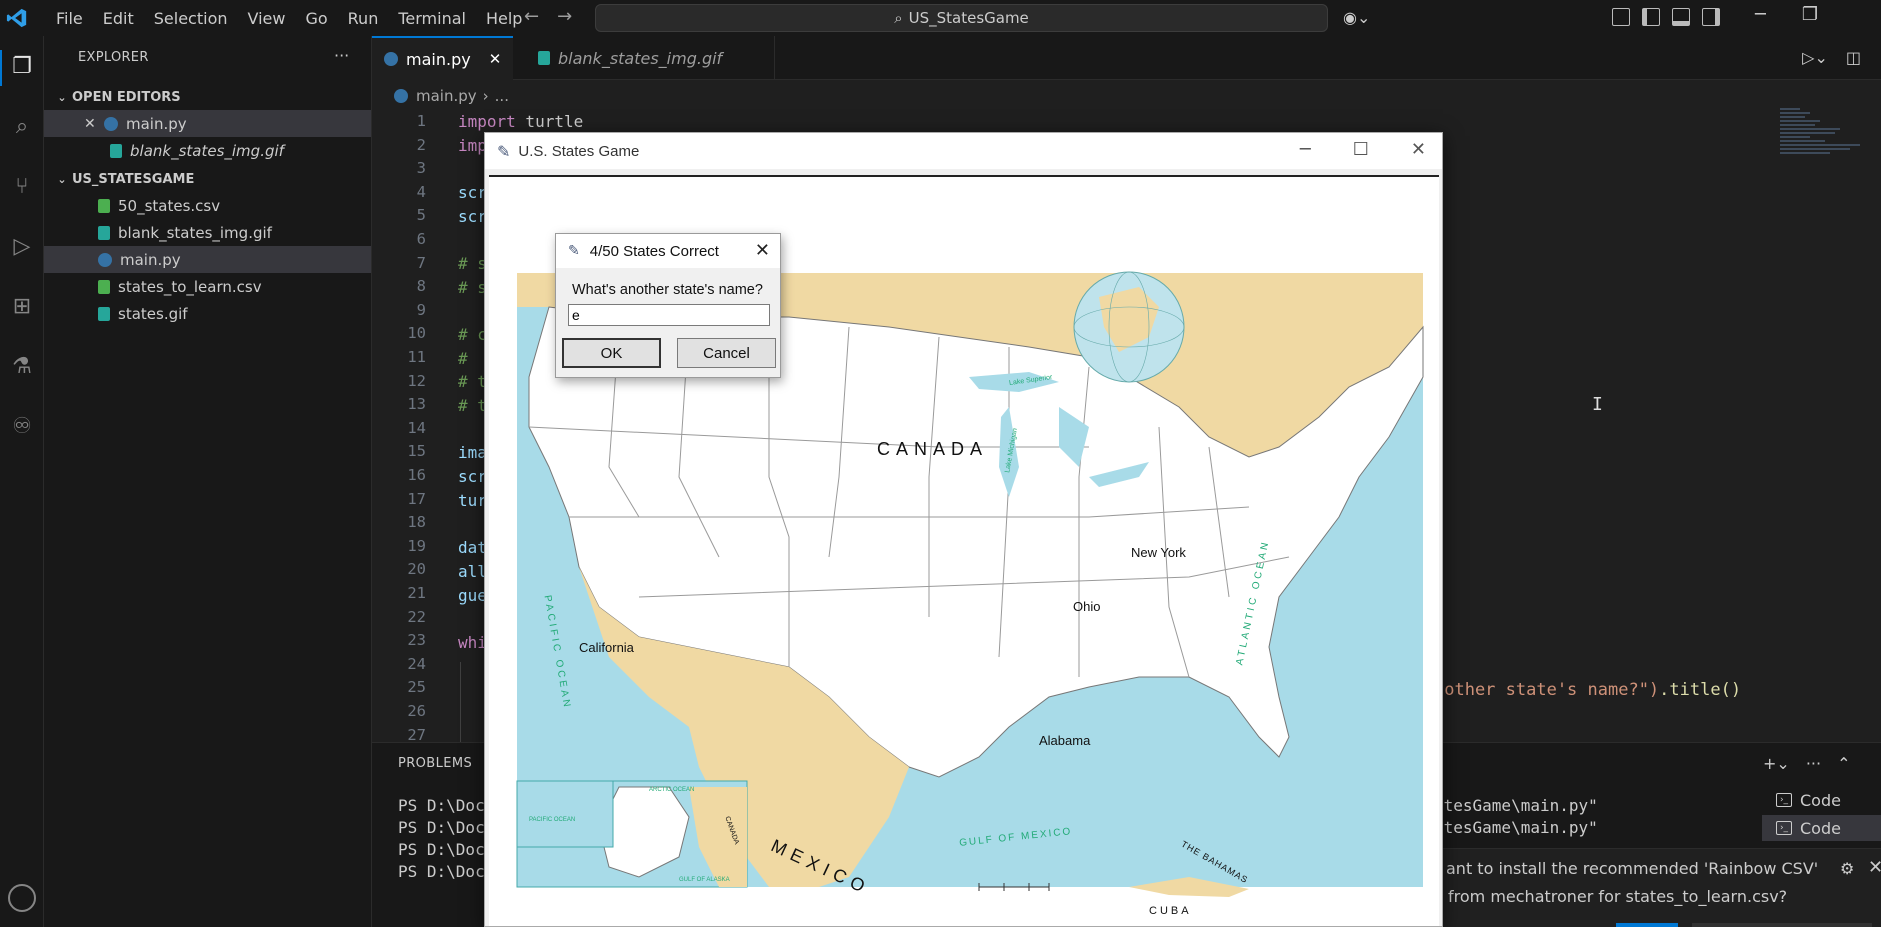  What do you see at coordinates (416, 663) in the screenshot?
I see `line-number: 24` at bounding box center [416, 663].